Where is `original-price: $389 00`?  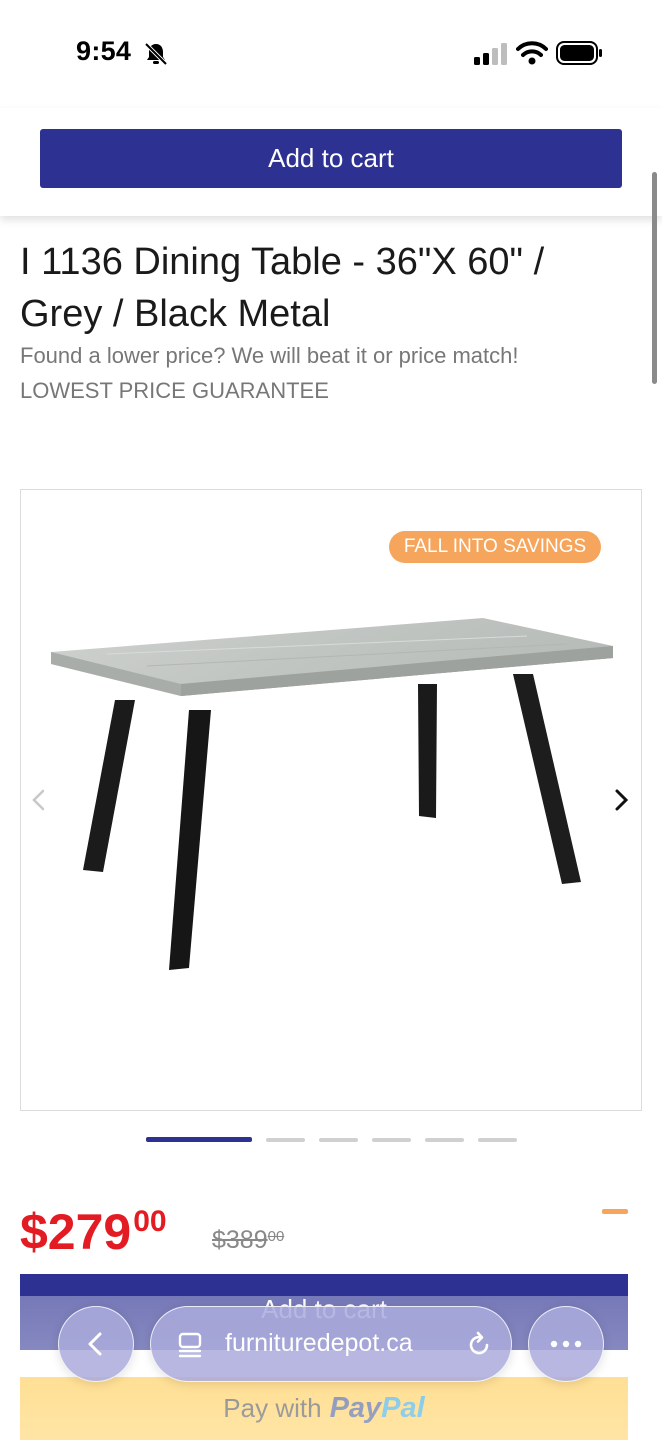 original-price: $389 00 is located at coordinates (248, 1240).